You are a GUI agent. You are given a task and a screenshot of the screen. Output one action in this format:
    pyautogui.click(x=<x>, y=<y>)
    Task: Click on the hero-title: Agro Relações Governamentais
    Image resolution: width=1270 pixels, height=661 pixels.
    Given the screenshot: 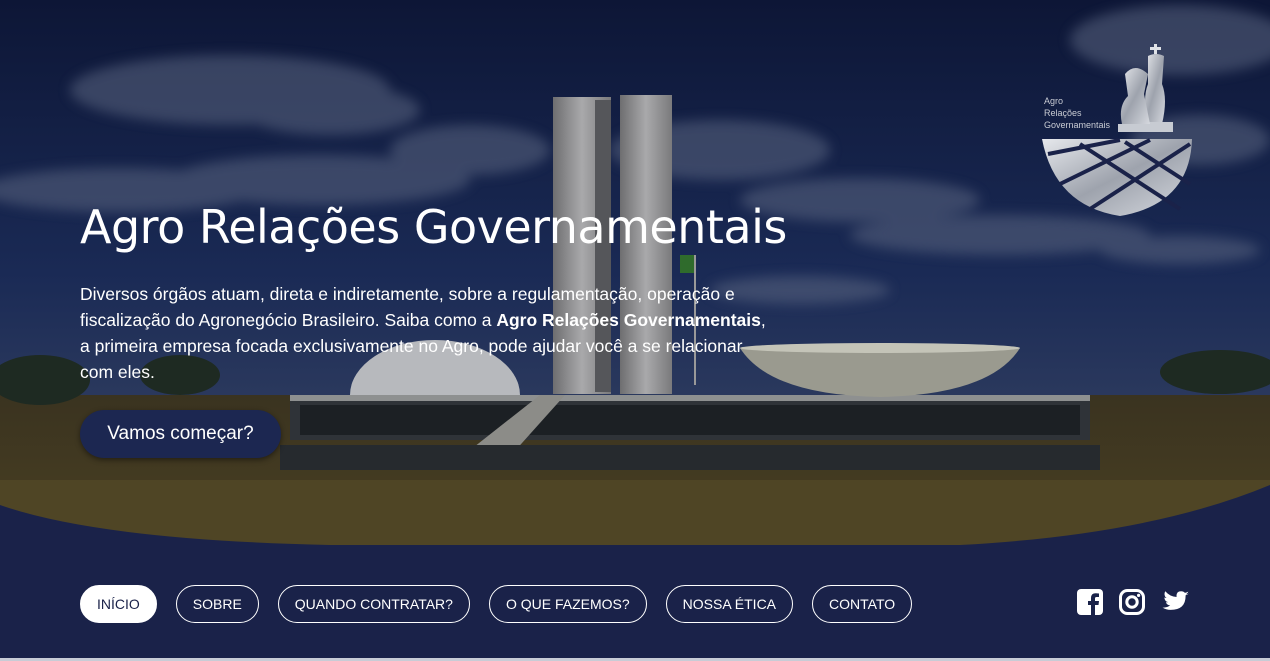 What is the action you would take?
    pyautogui.click(x=433, y=227)
    